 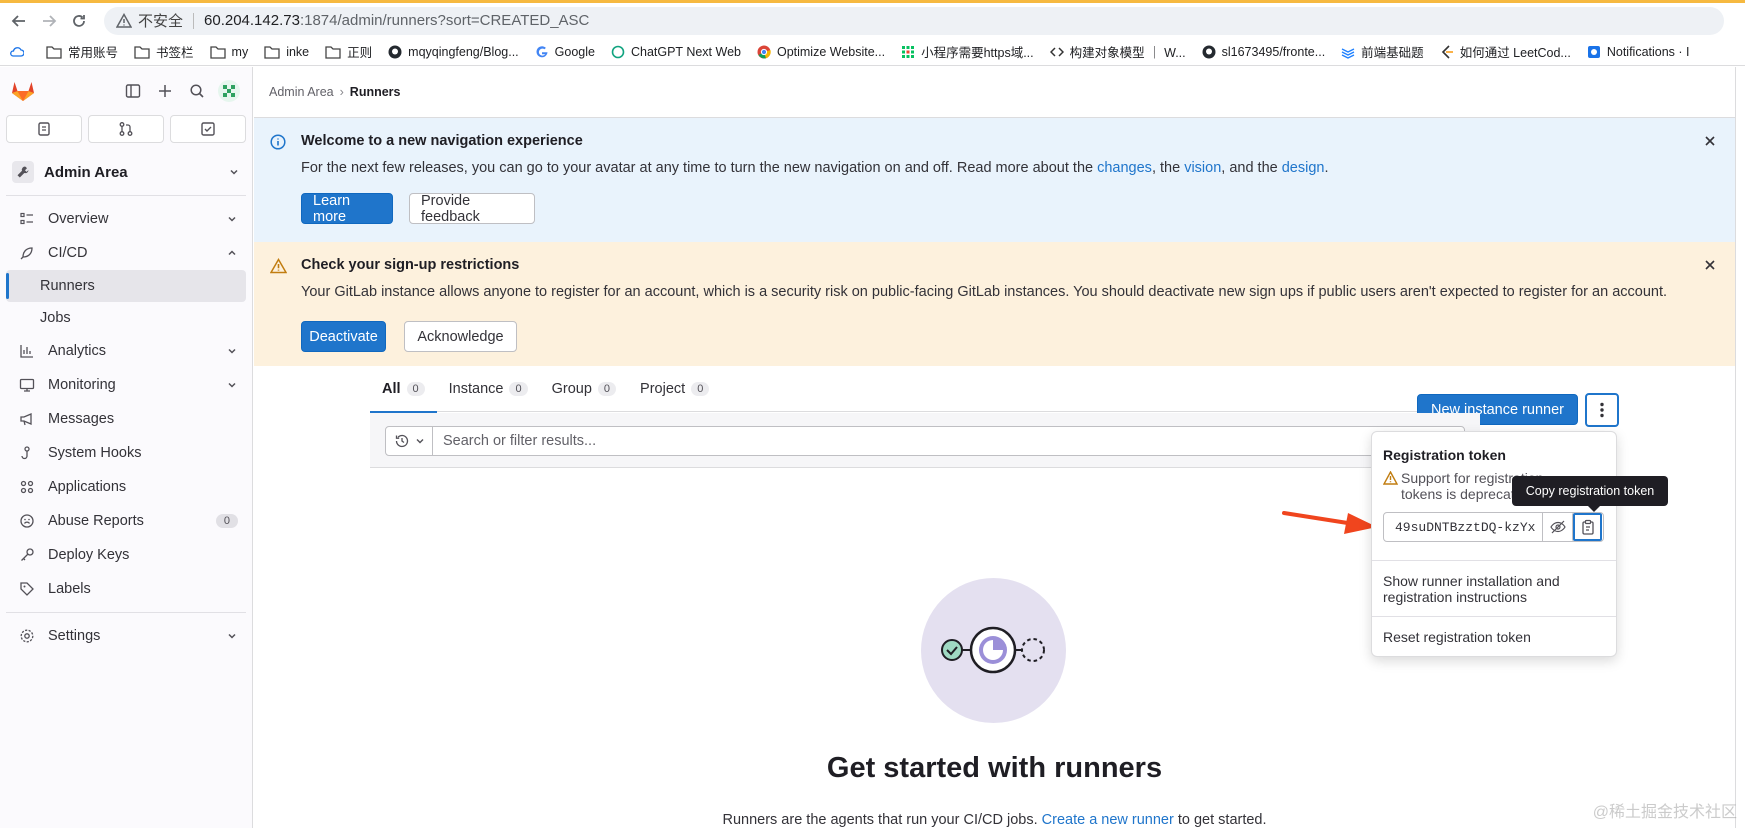 I want to click on count-badge: 0, so click(x=226, y=521).